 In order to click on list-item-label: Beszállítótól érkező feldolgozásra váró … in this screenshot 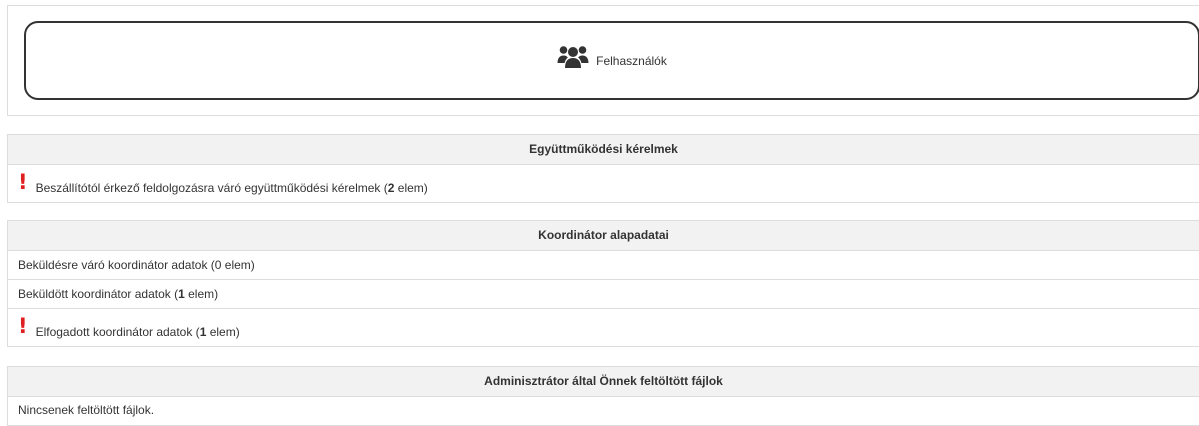, I will do `click(231, 188)`.